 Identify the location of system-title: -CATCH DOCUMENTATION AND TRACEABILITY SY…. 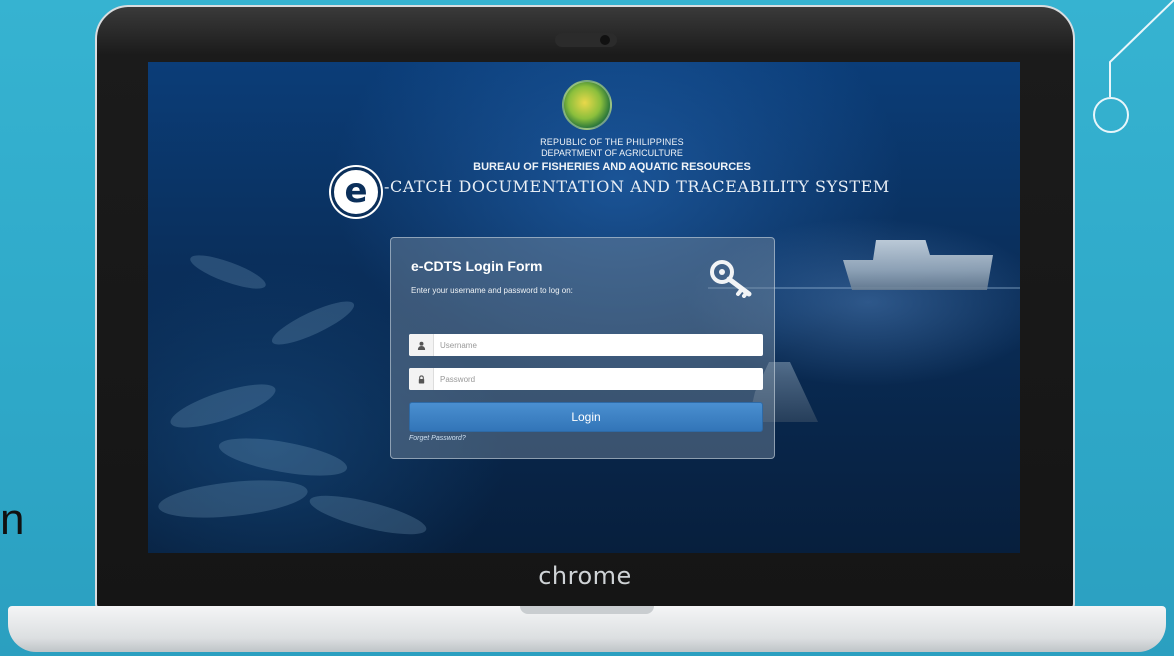
(637, 186).